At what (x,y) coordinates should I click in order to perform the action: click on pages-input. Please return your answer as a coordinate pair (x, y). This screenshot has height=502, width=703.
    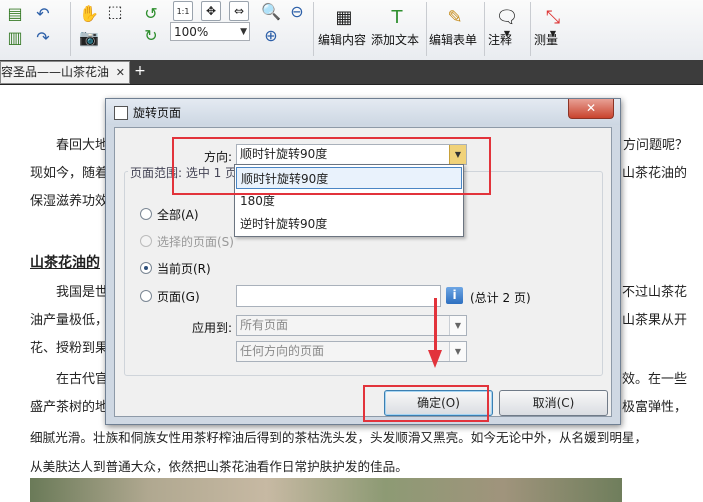
    Looking at the image, I should click on (338, 296).